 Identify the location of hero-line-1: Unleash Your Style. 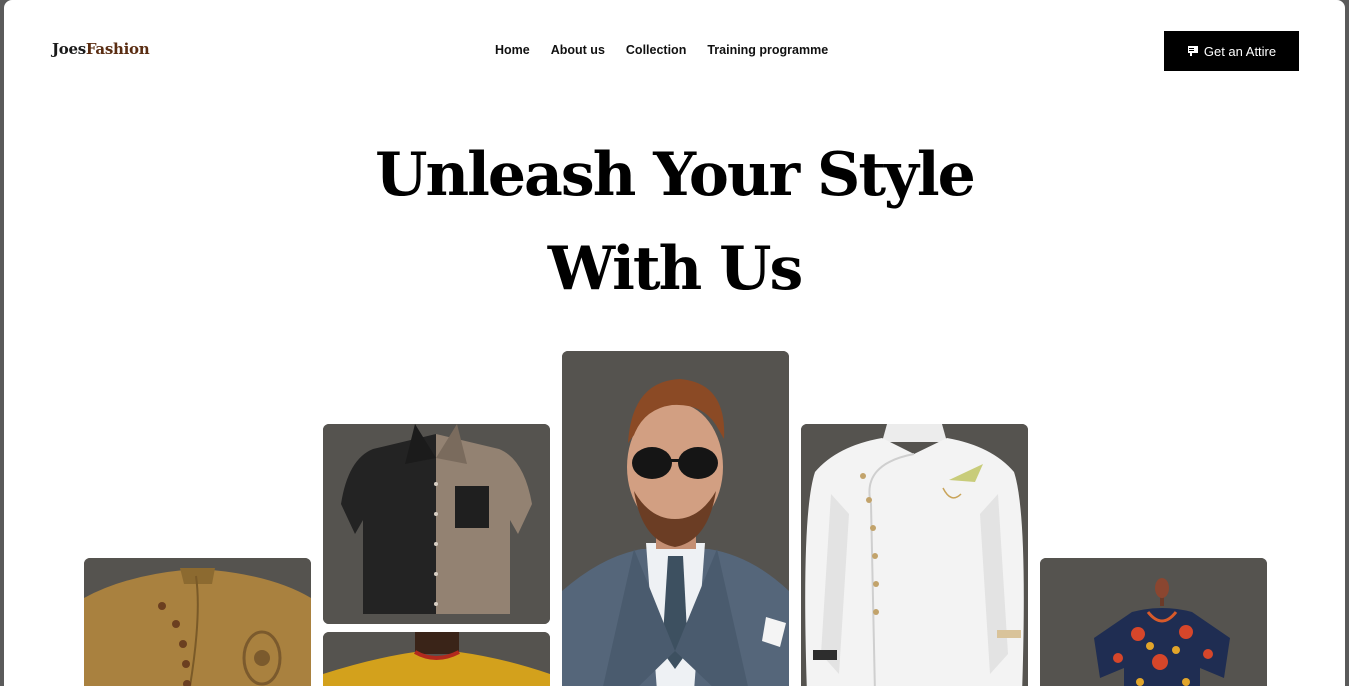
(675, 175).